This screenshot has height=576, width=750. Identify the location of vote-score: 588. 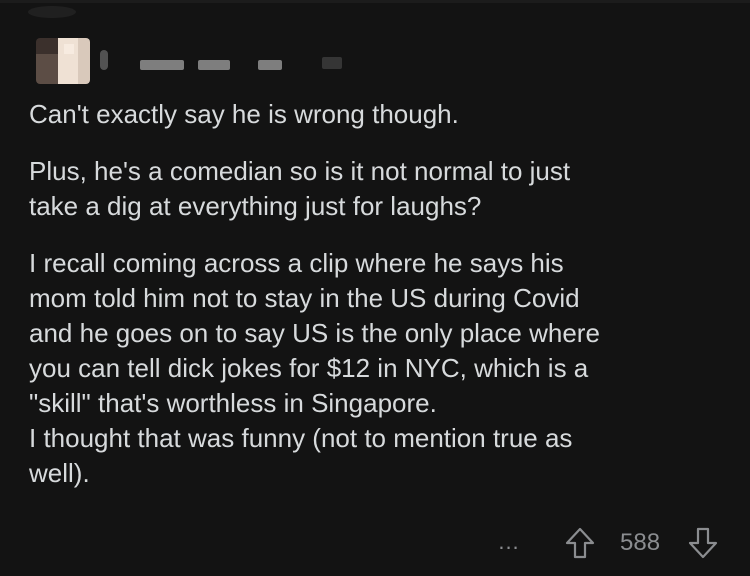
(640, 542).